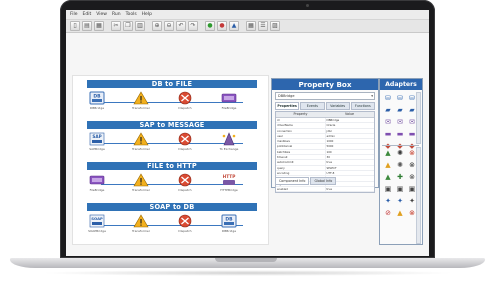  Describe the element at coordinates (169, 26) in the screenshot. I see `zoom-out-button: ⊖` at that location.